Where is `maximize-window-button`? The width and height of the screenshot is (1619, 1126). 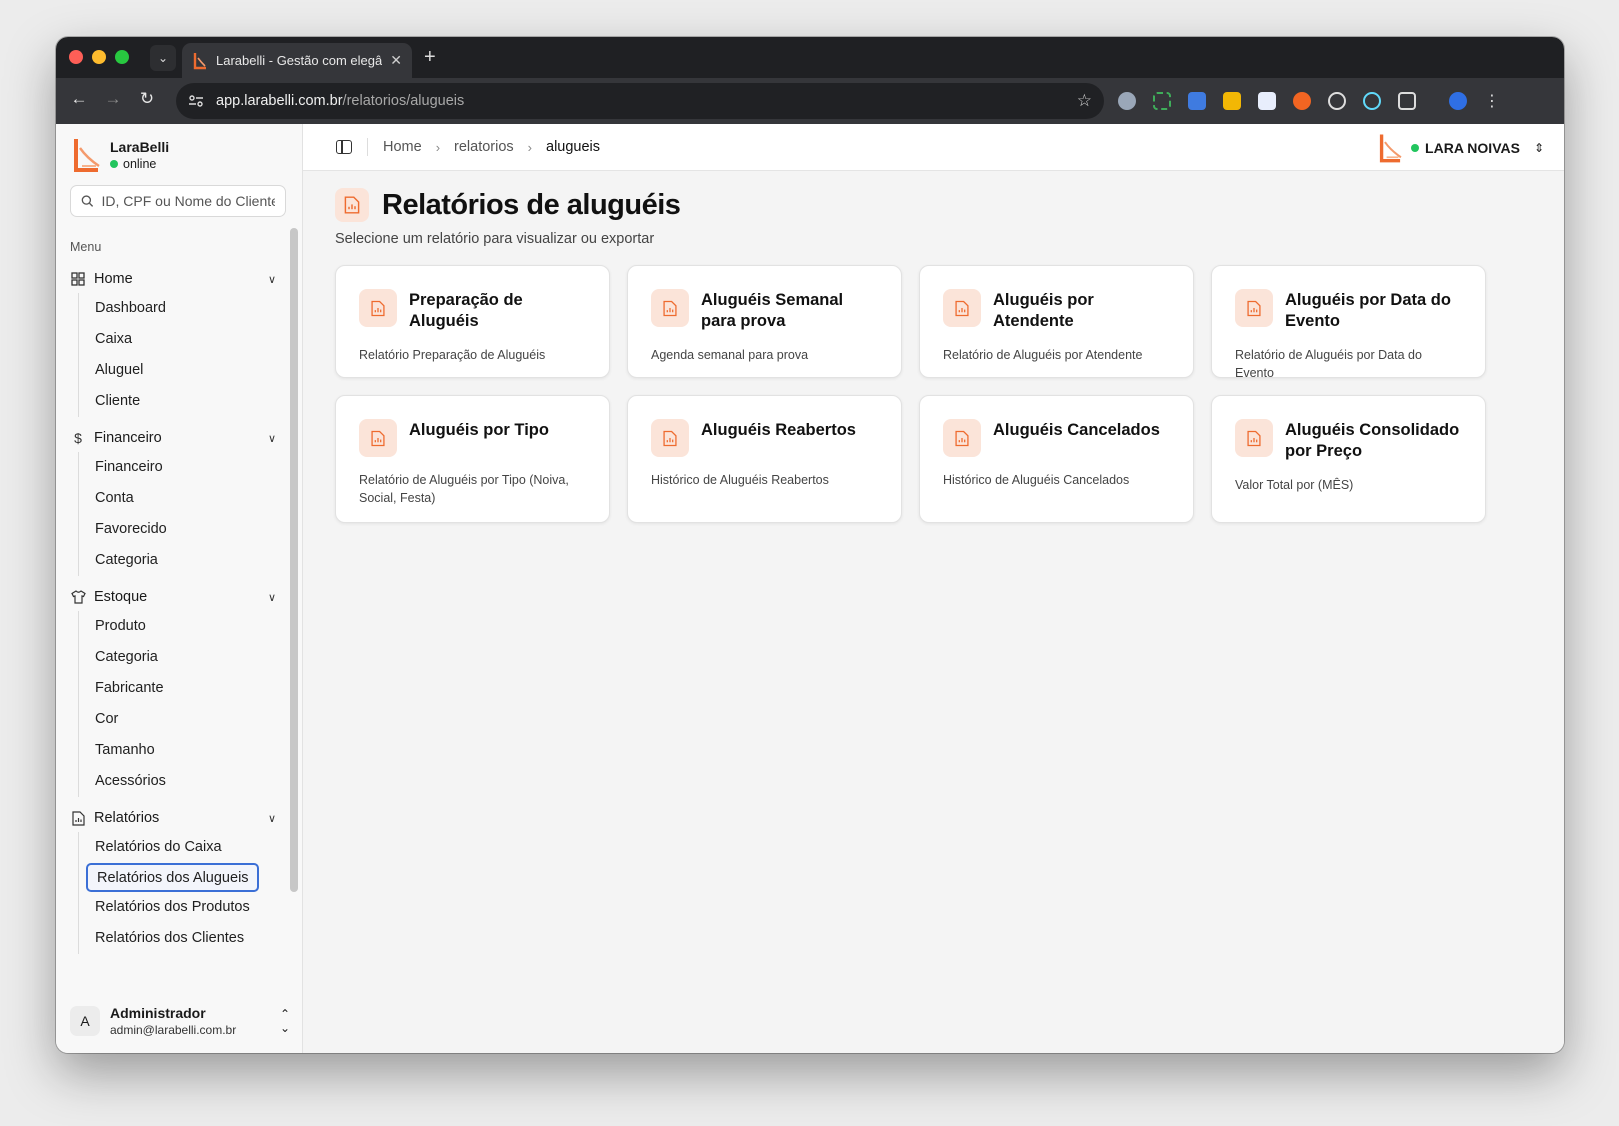 maximize-window-button is located at coordinates (122, 57).